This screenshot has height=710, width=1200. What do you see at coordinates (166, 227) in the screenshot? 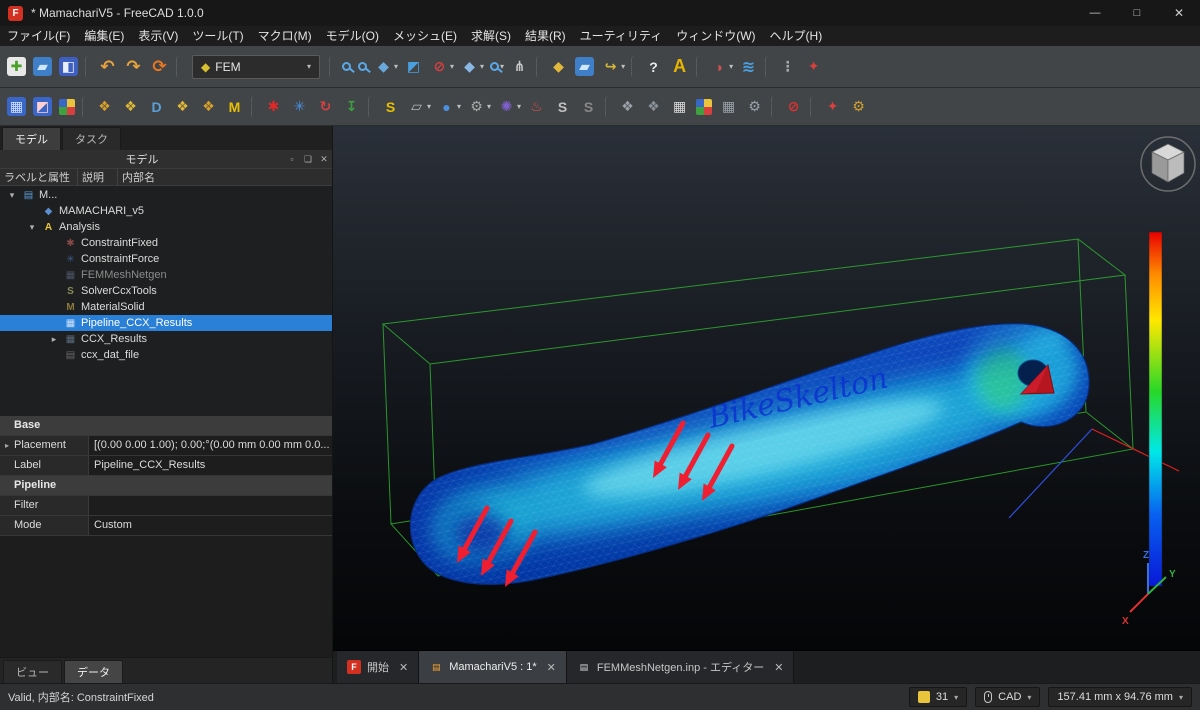
I see `tree-item-analysis: ▾ A Analysis` at bounding box center [166, 227].